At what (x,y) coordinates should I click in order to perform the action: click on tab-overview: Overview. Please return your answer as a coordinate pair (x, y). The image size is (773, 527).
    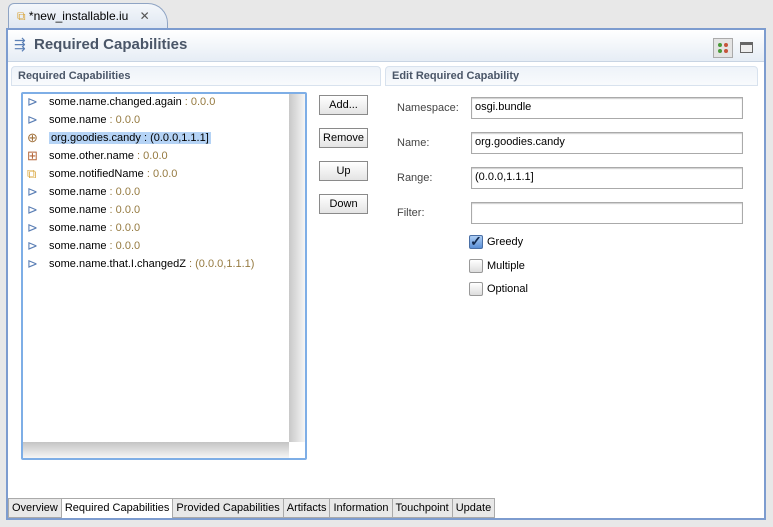
    Looking at the image, I should click on (35, 508).